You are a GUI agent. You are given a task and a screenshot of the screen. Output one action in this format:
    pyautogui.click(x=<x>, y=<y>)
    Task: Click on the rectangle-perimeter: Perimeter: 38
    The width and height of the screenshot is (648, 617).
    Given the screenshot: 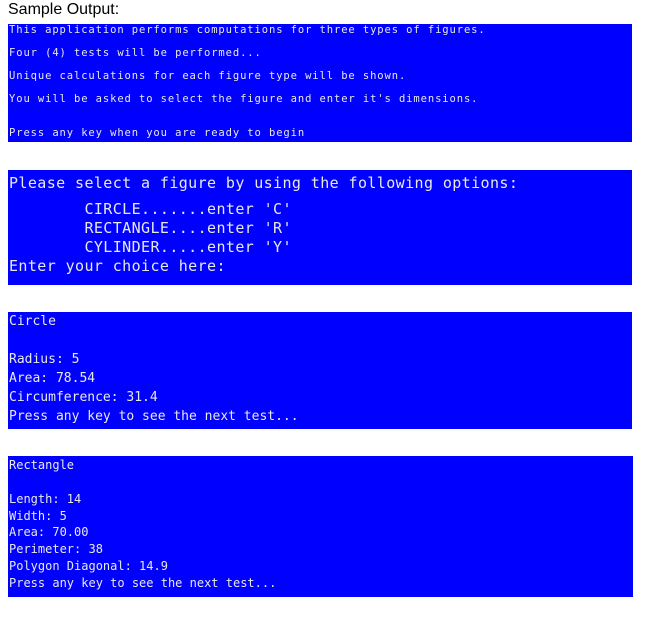 What is the action you would take?
    pyautogui.click(x=56, y=549)
    